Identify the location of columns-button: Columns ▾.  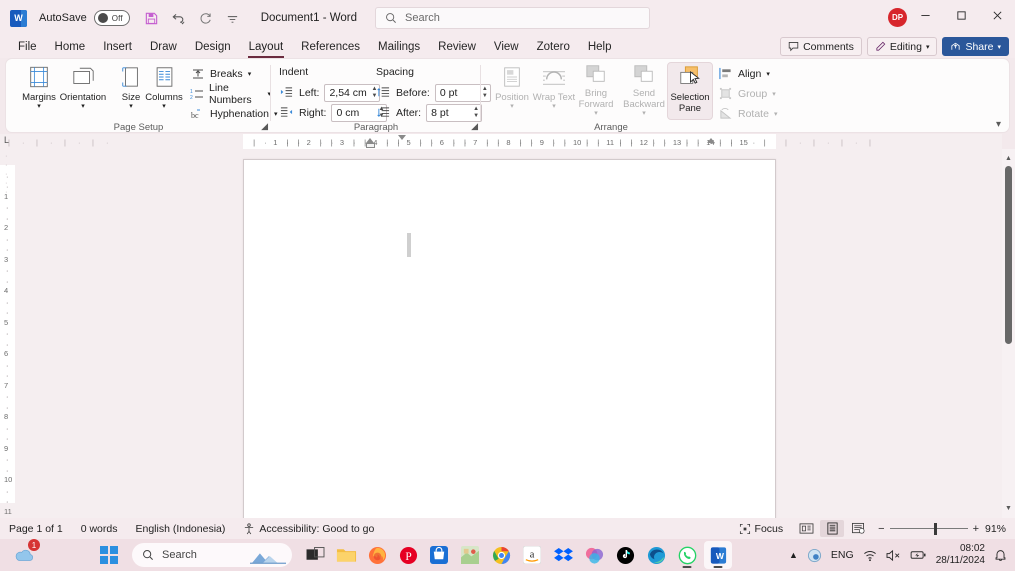
(164, 90).